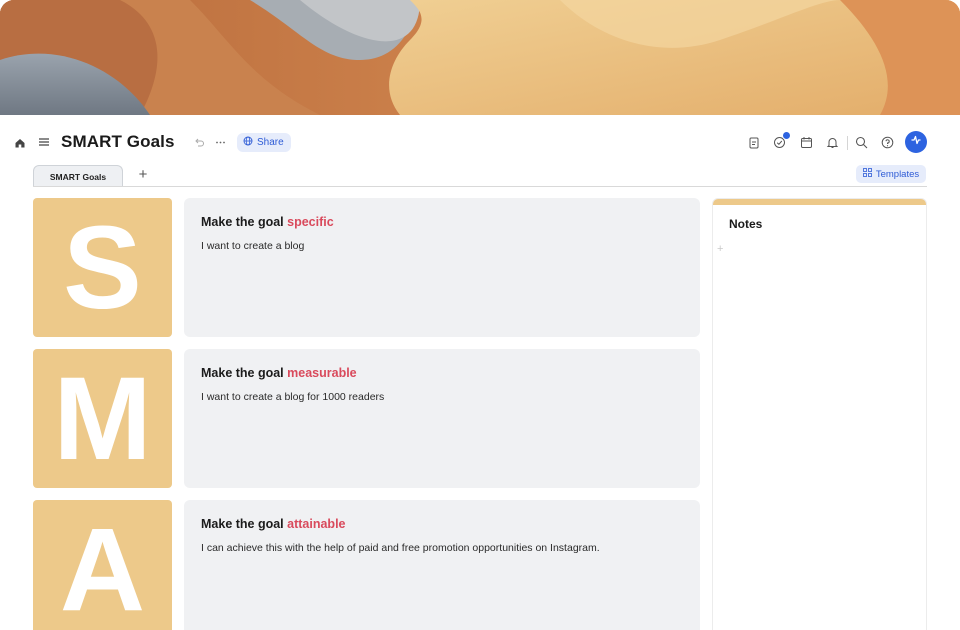 The height and width of the screenshot is (630, 960). I want to click on search-icon, so click(861, 142).